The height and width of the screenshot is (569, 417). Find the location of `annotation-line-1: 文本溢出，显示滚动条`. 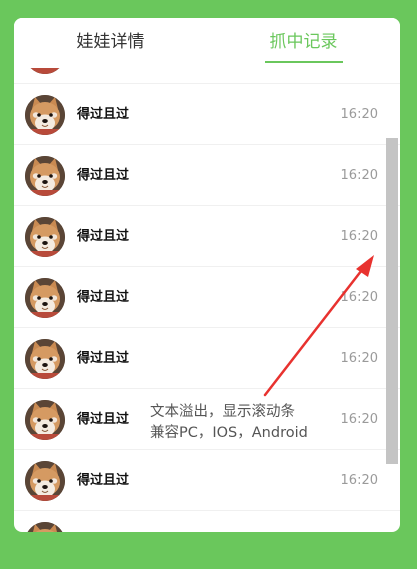

annotation-line-1: 文本溢出，显示滚动条 is located at coordinates (222, 412).